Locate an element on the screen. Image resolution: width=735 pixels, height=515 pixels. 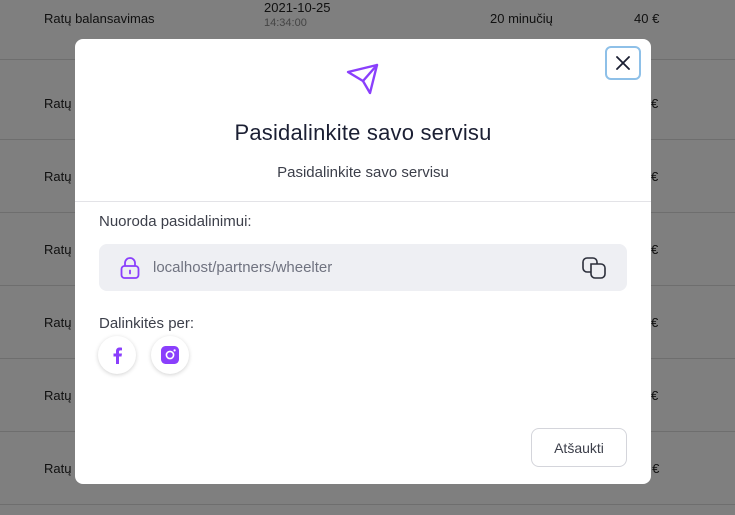
facebook-icon is located at coordinates (117, 355).